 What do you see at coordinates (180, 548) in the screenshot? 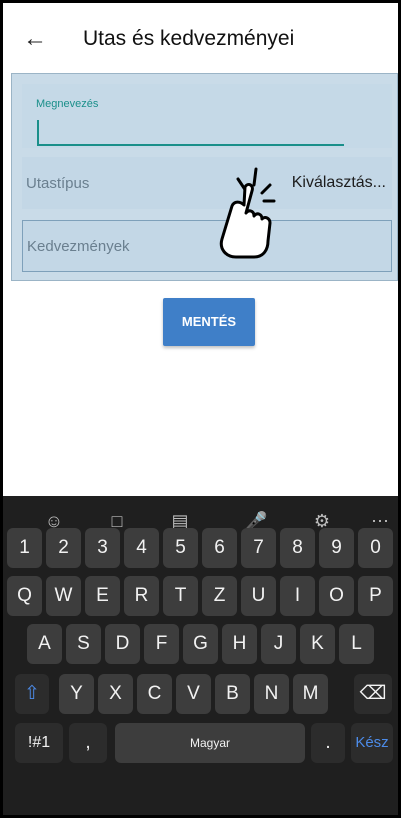
I see `key-5: 5` at bounding box center [180, 548].